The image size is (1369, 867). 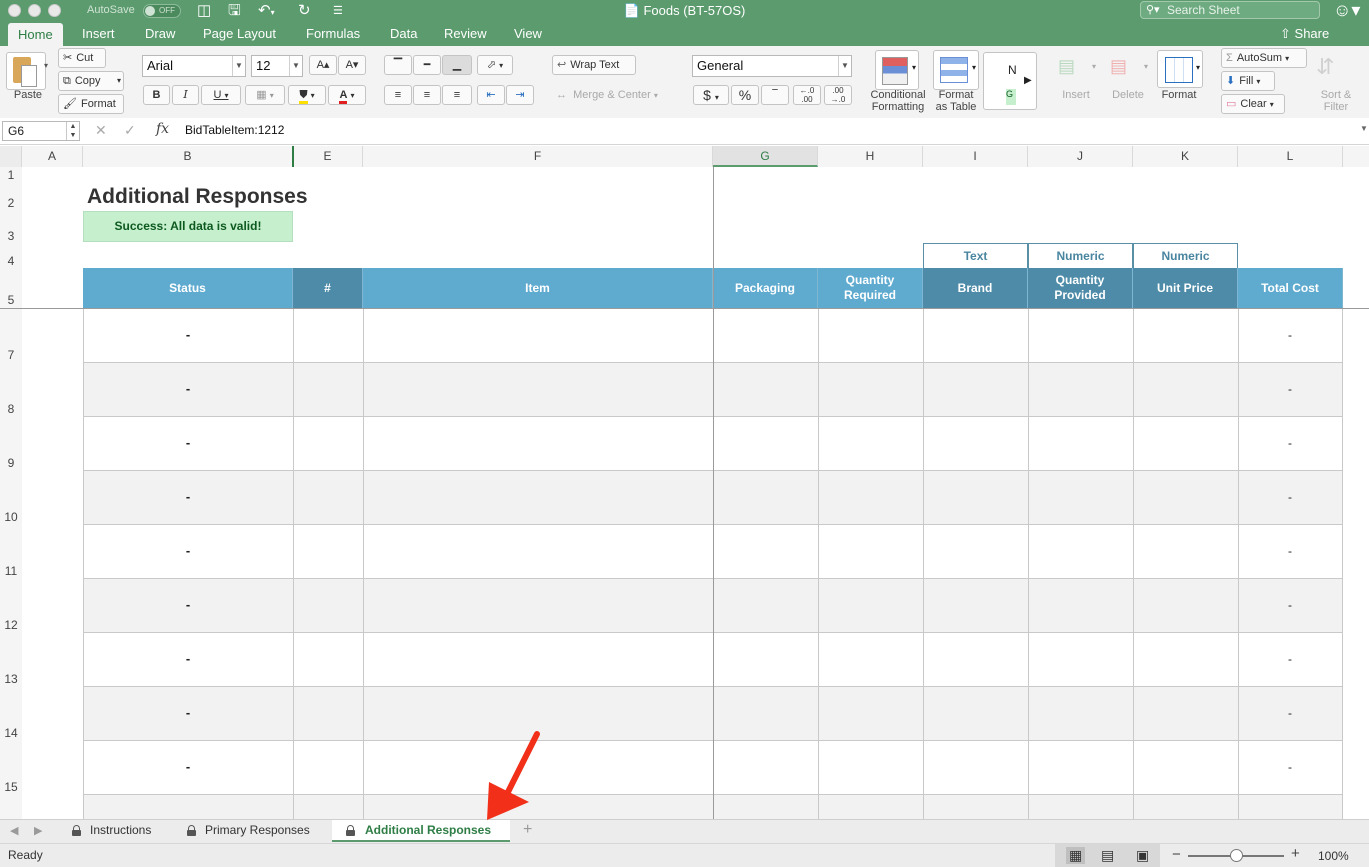 I want to click on row-header-13: 13, so click(x=11, y=679).